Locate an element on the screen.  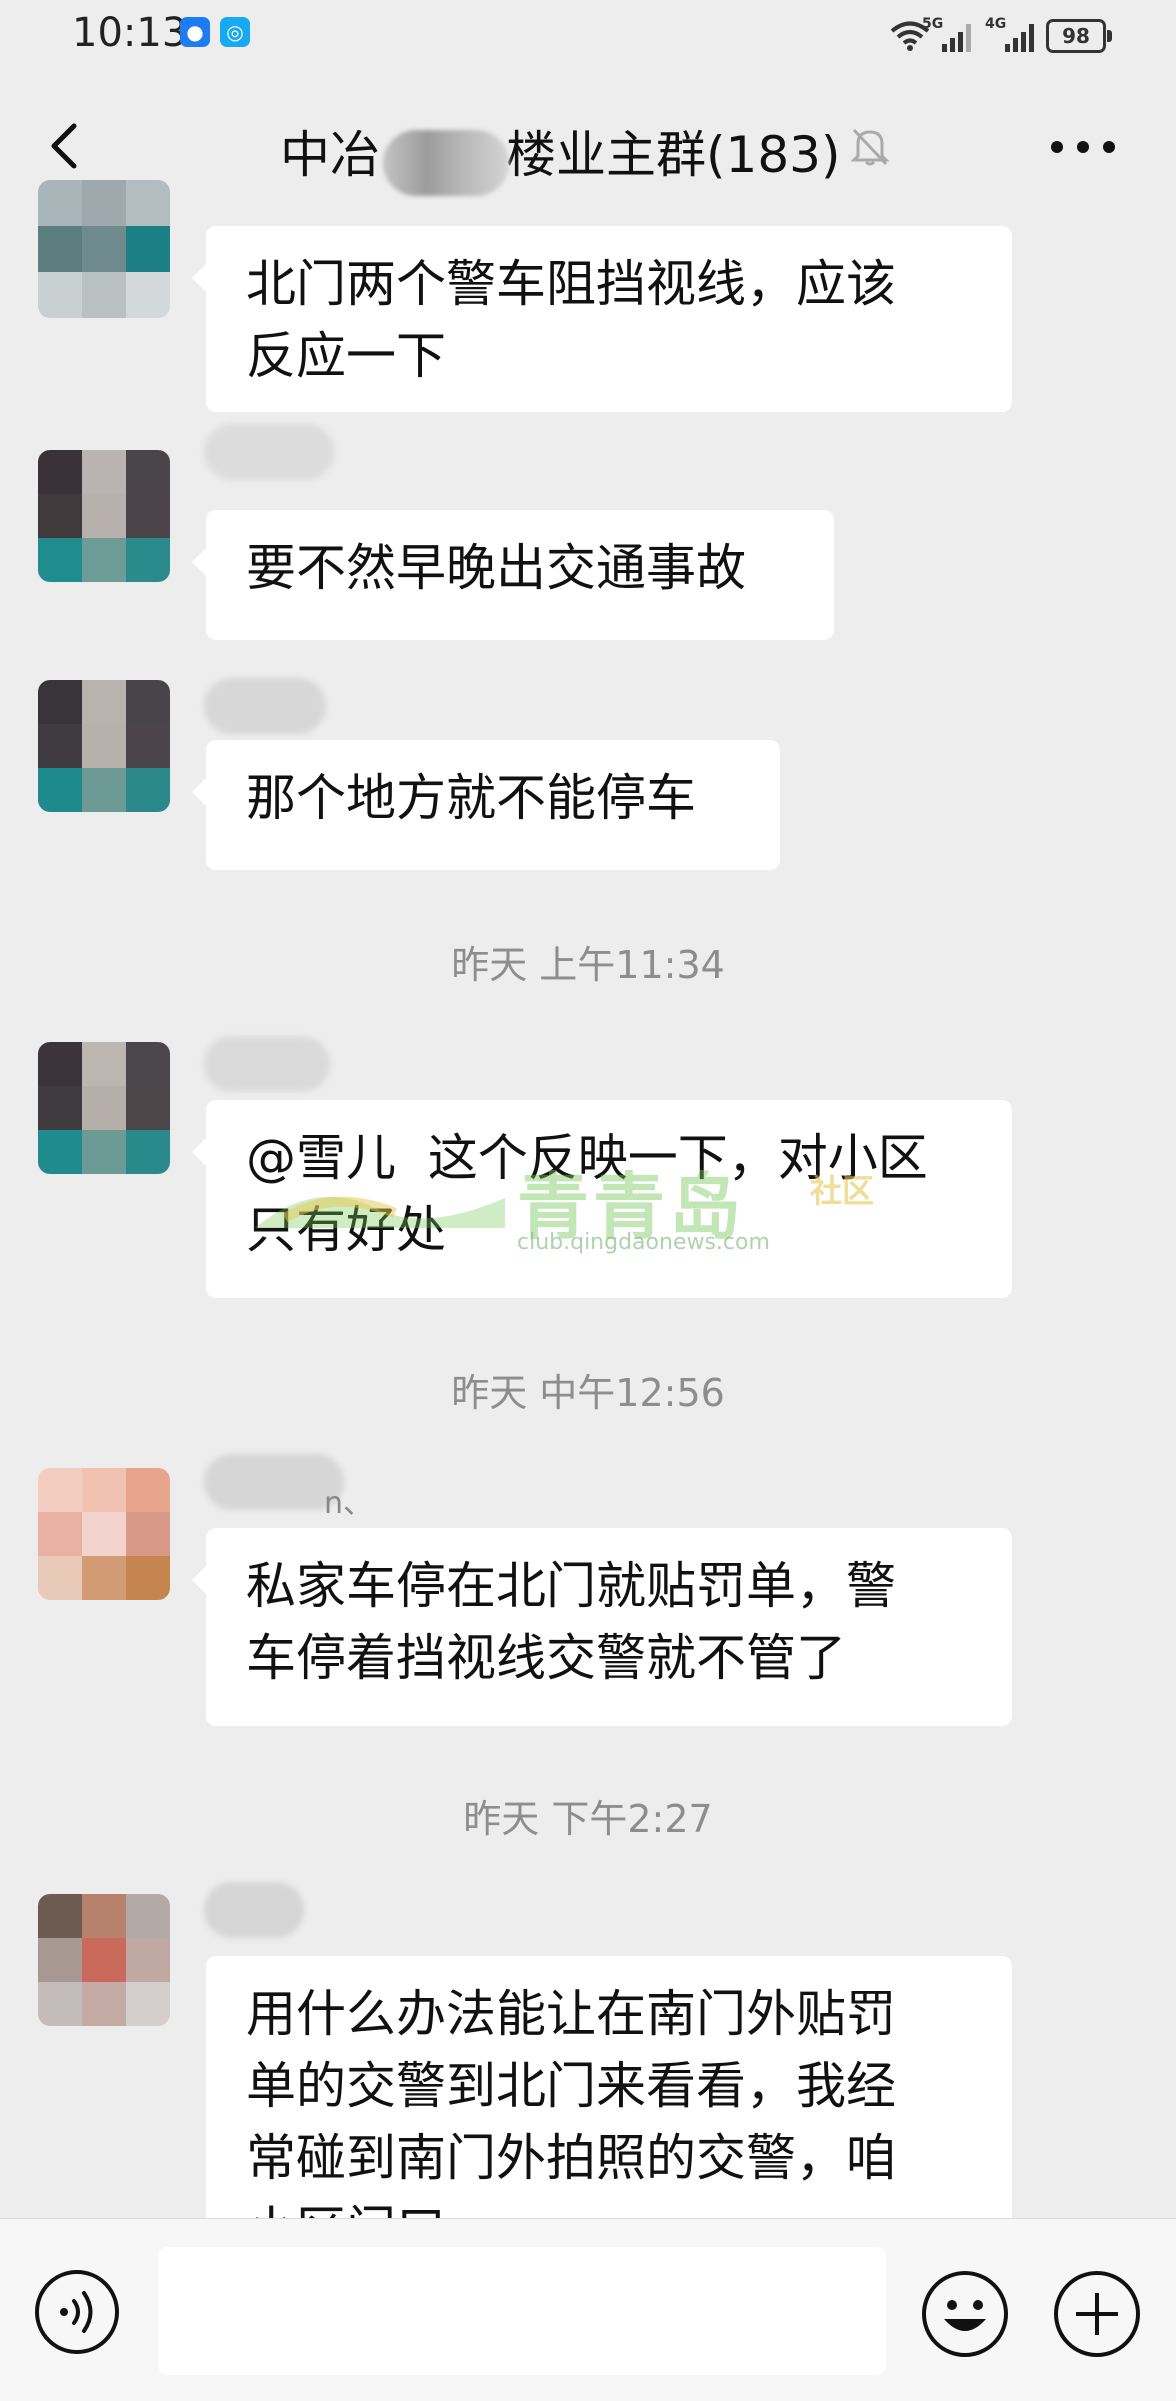
chat-input-bar is located at coordinates (588, 2309).